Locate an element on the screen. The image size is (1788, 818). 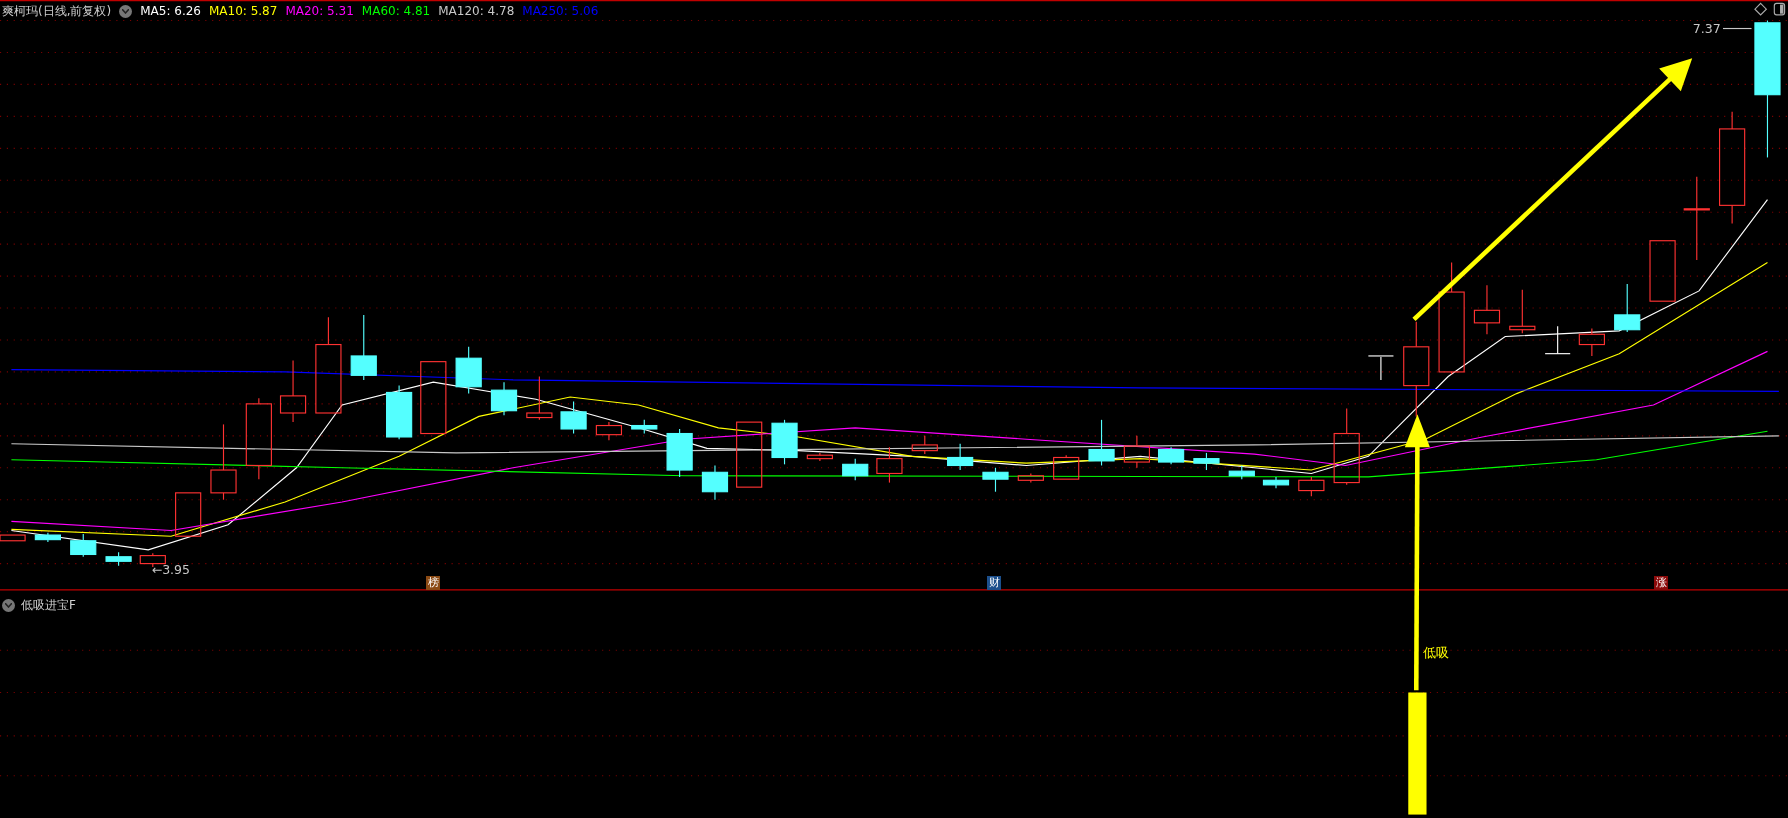
event-marker: 榜 is located at coordinates (433, 583).